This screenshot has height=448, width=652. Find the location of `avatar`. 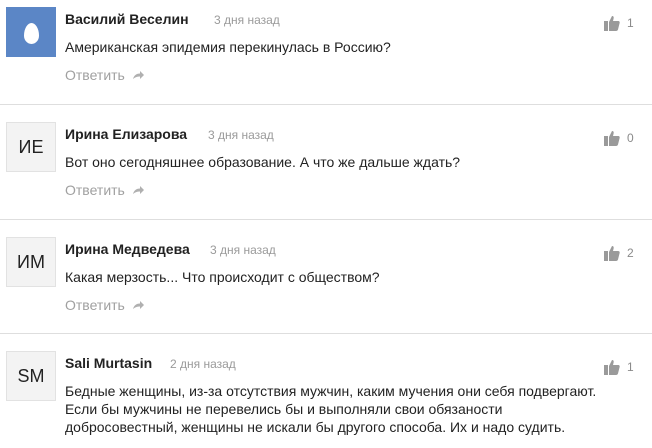

avatar is located at coordinates (31, 32).